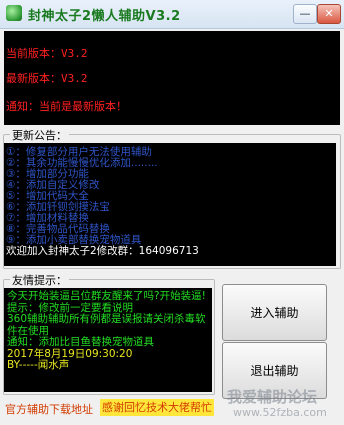 The height and width of the screenshot is (425, 344). I want to click on watermark-url: www.52fzba.com, so click(280, 412).